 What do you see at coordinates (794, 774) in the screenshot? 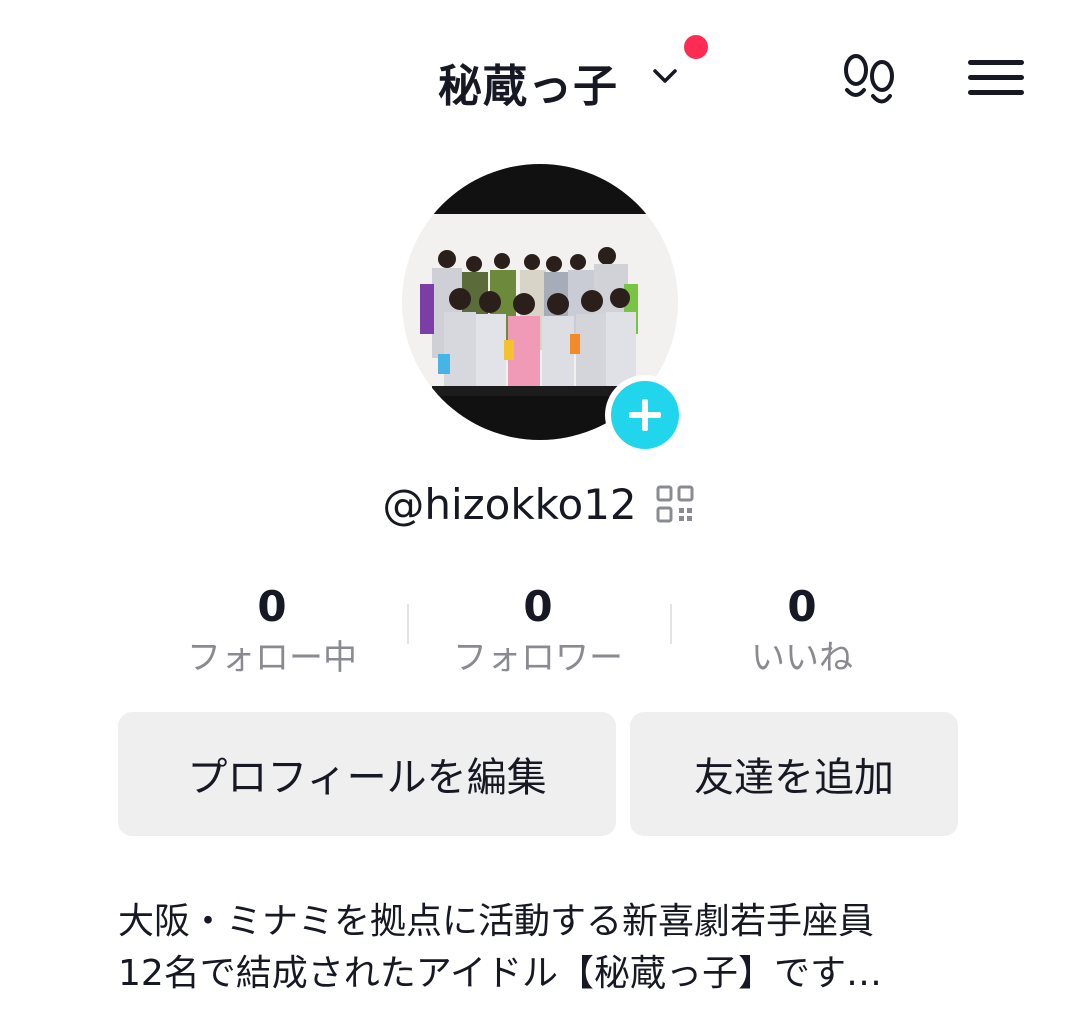
I see `add-friends-button: 友達を追加` at bounding box center [794, 774].